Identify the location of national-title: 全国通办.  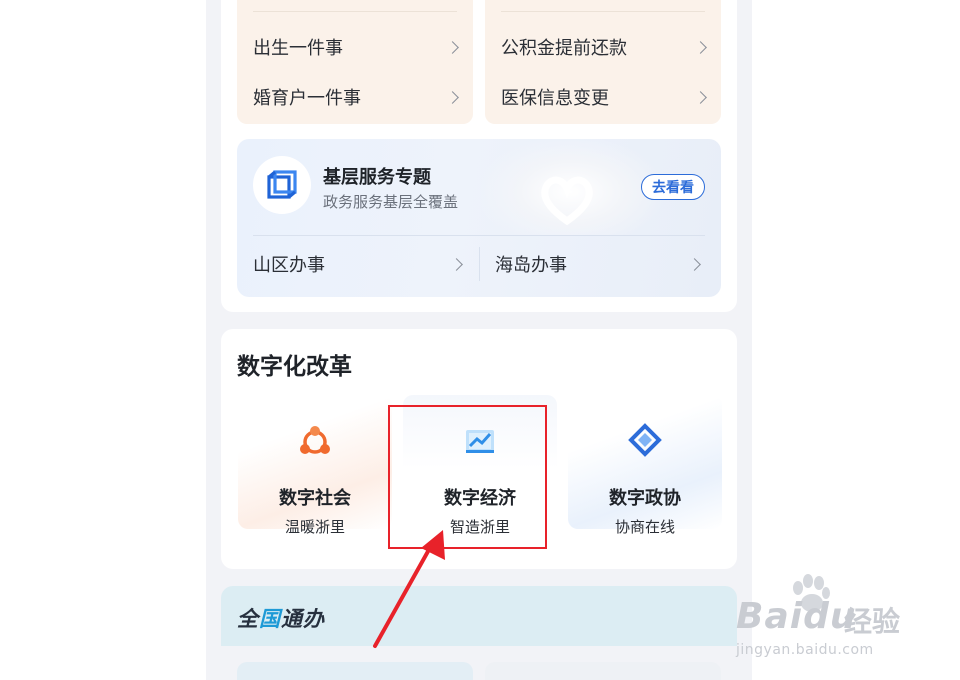
(281, 619).